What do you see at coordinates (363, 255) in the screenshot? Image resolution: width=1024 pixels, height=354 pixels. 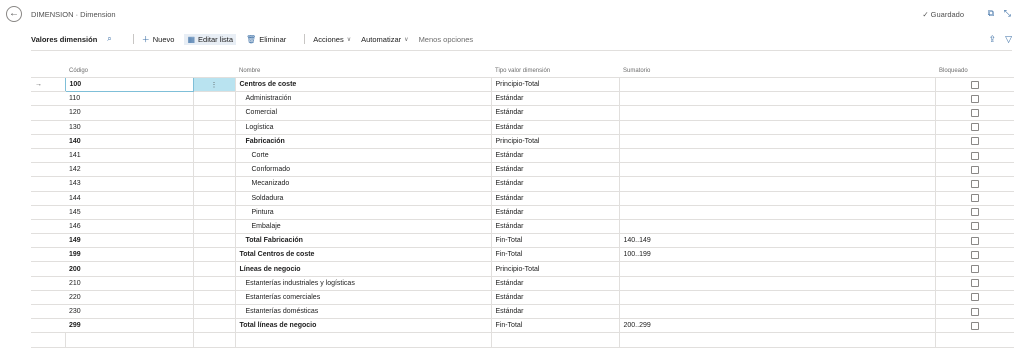 I see `name-cell: Total Centros de coste` at bounding box center [363, 255].